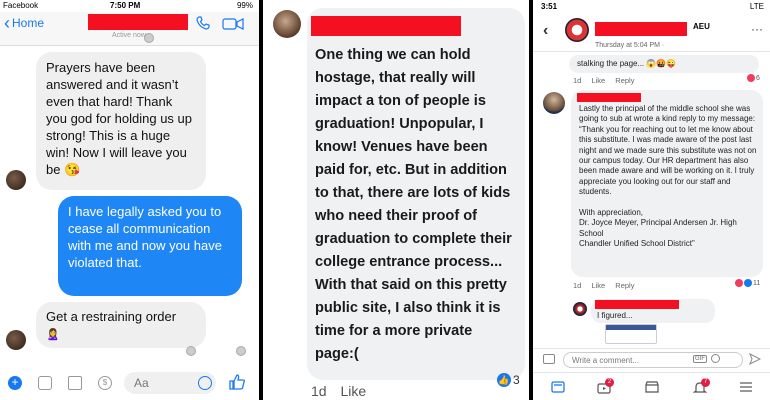 The height and width of the screenshot is (400, 770). I want to click on payment-icon: $, so click(105, 383).